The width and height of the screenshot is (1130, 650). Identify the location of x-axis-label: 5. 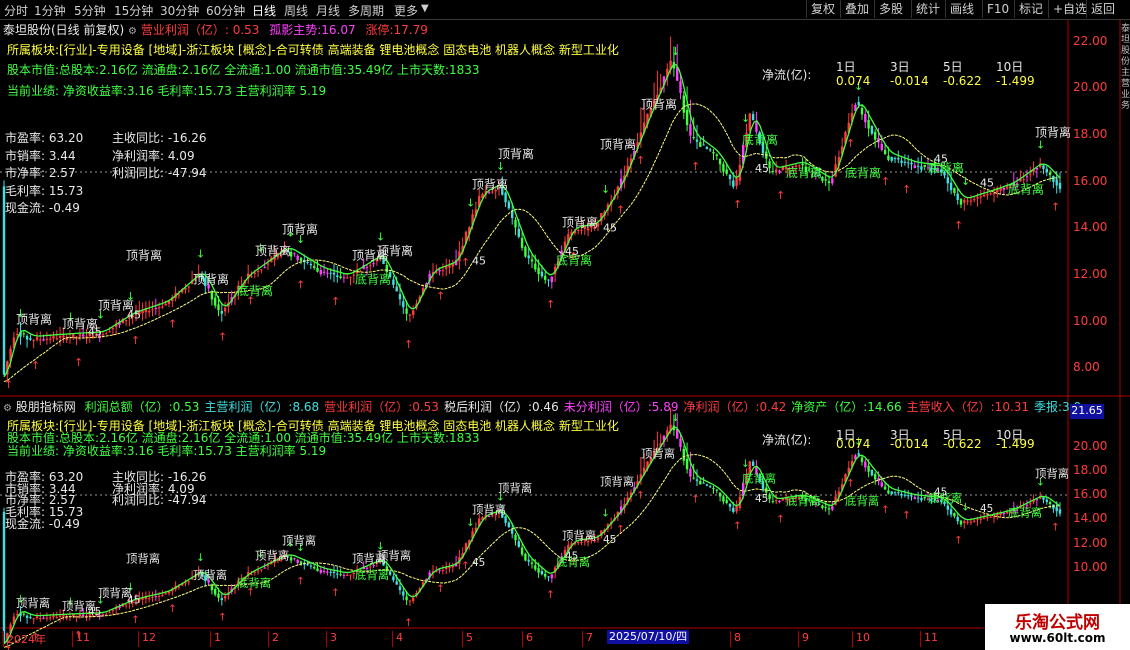
(467, 639).